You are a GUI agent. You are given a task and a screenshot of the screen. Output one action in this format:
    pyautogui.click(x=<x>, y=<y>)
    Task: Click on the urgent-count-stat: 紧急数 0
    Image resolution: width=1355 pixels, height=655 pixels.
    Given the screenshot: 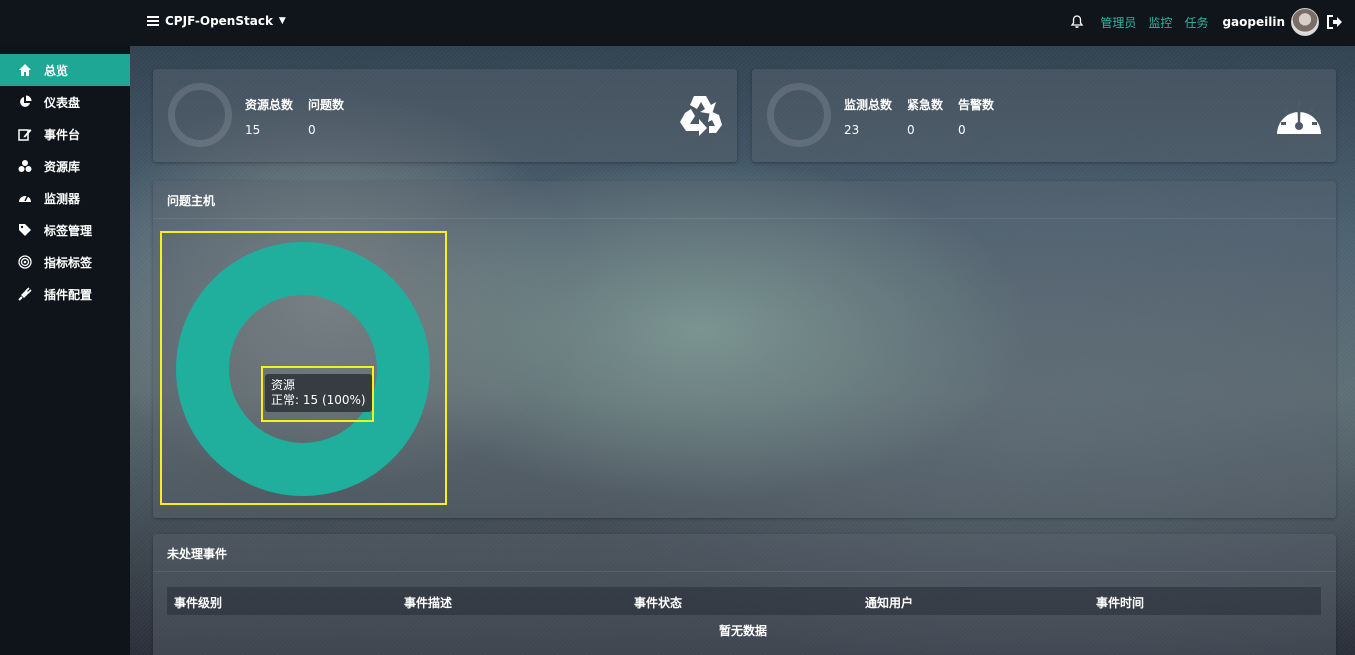 What is the action you would take?
    pyautogui.click(x=925, y=116)
    